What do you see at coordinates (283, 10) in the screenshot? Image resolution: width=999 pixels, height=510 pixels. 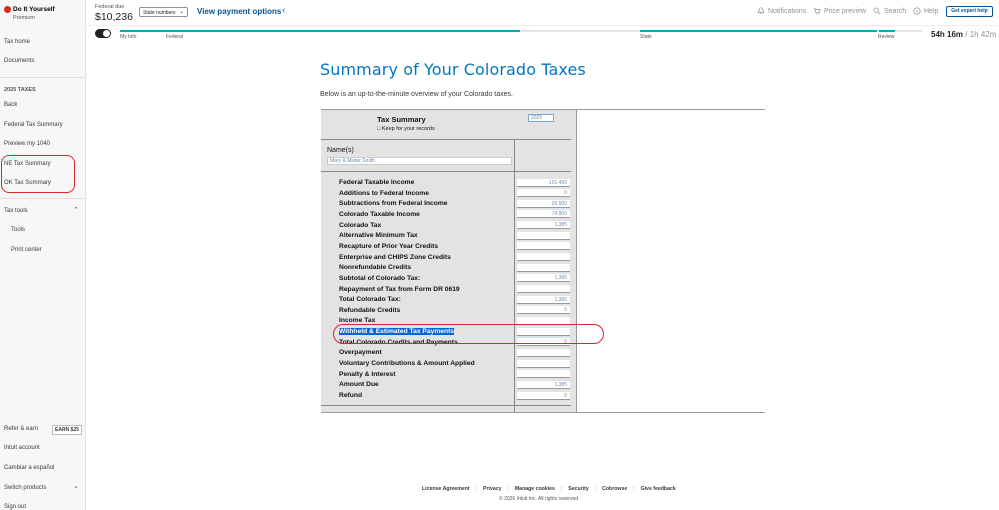 I see `chevron-left-icon: ‹` at bounding box center [283, 10].